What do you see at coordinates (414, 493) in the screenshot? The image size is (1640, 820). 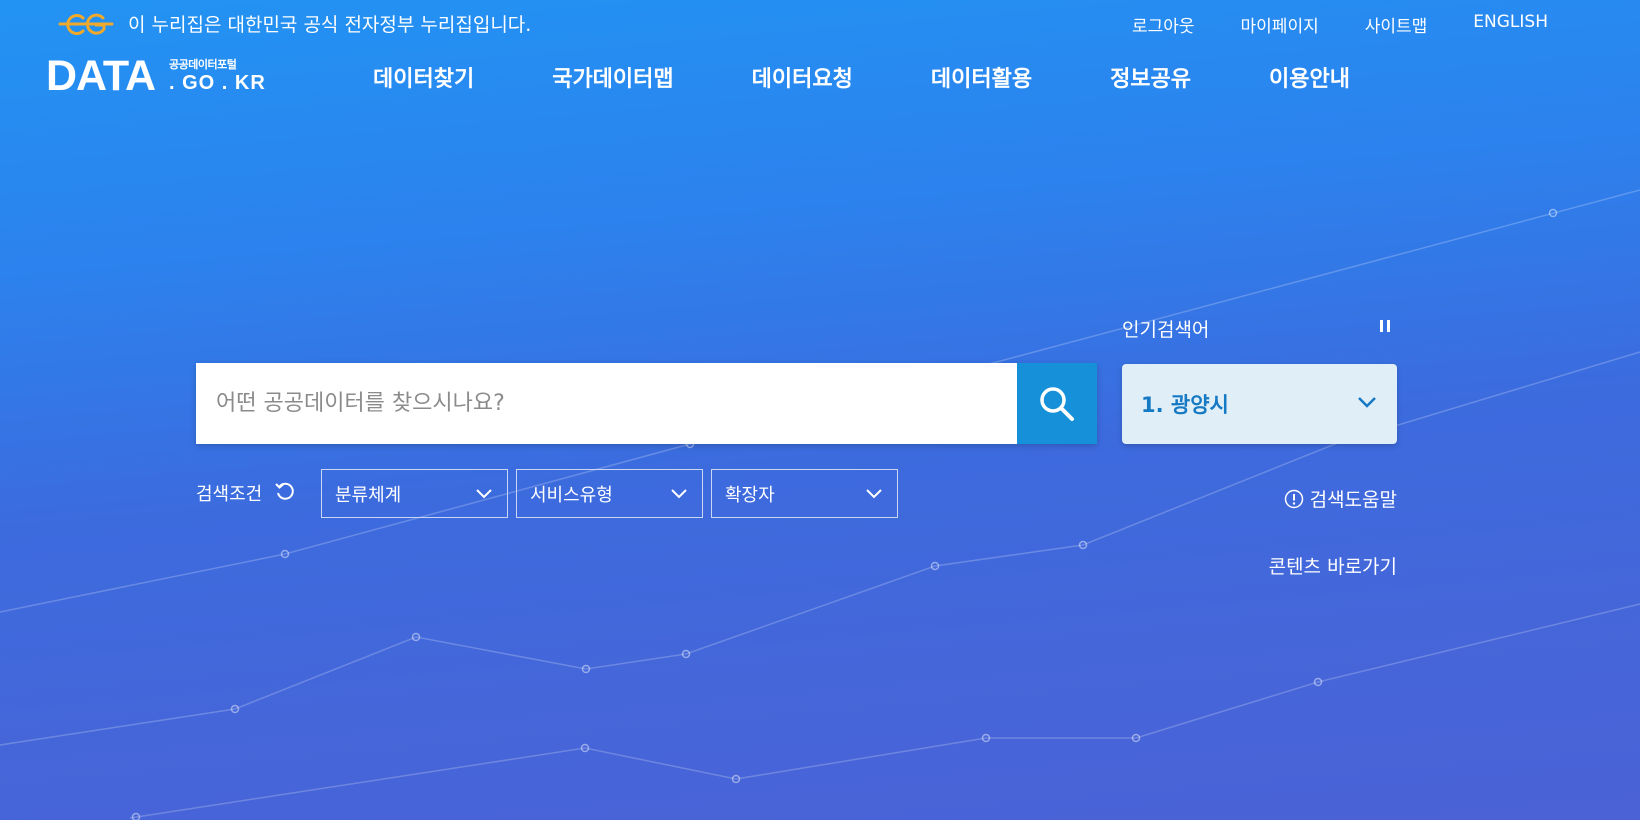 I see `filter-classification-dropdown: 분류체계` at bounding box center [414, 493].